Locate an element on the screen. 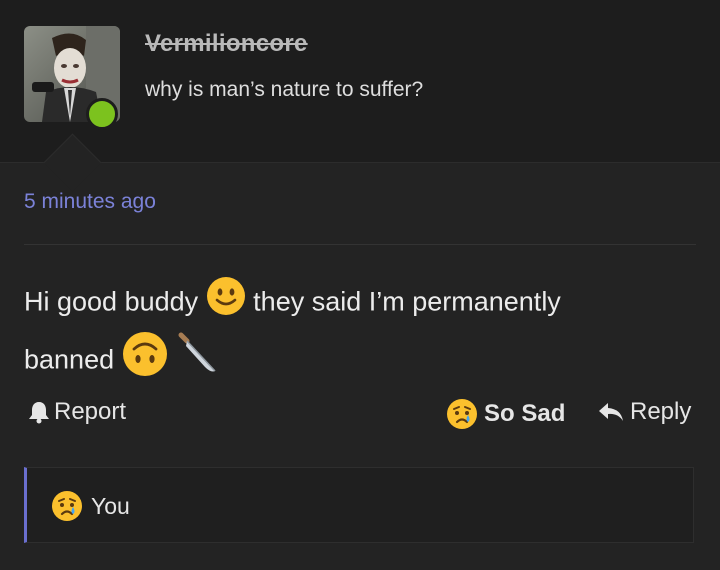 The width and height of the screenshot is (720, 570). report-label: Report is located at coordinates (90, 411).